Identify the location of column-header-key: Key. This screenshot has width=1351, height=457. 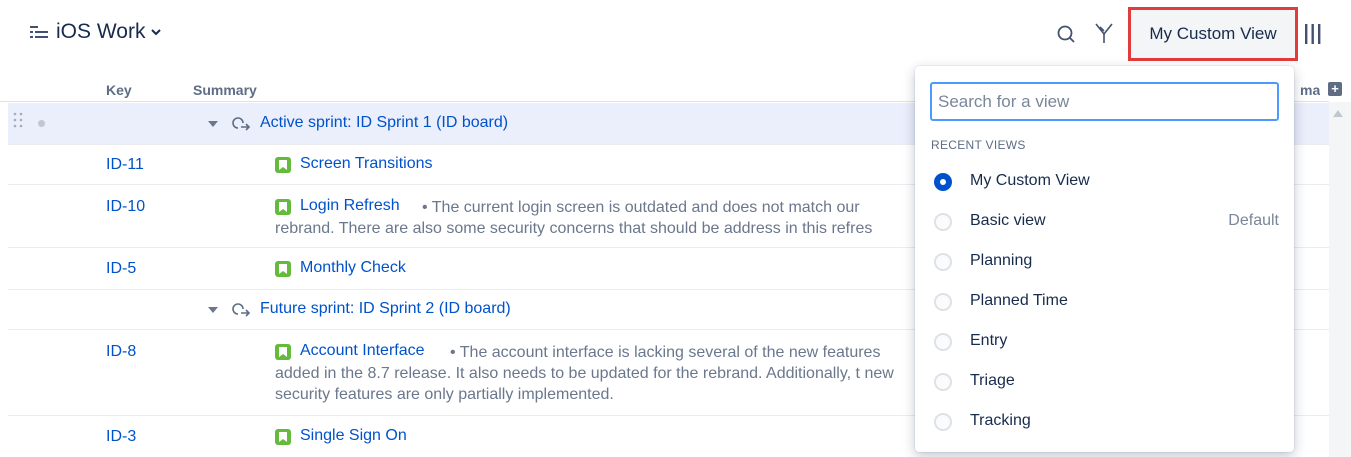
(119, 90).